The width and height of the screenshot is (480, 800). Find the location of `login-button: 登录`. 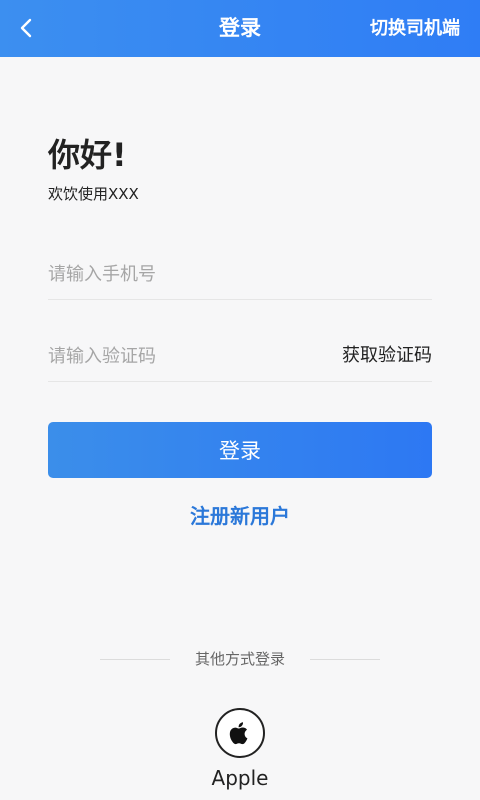

login-button: 登录 is located at coordinates (240, 450).